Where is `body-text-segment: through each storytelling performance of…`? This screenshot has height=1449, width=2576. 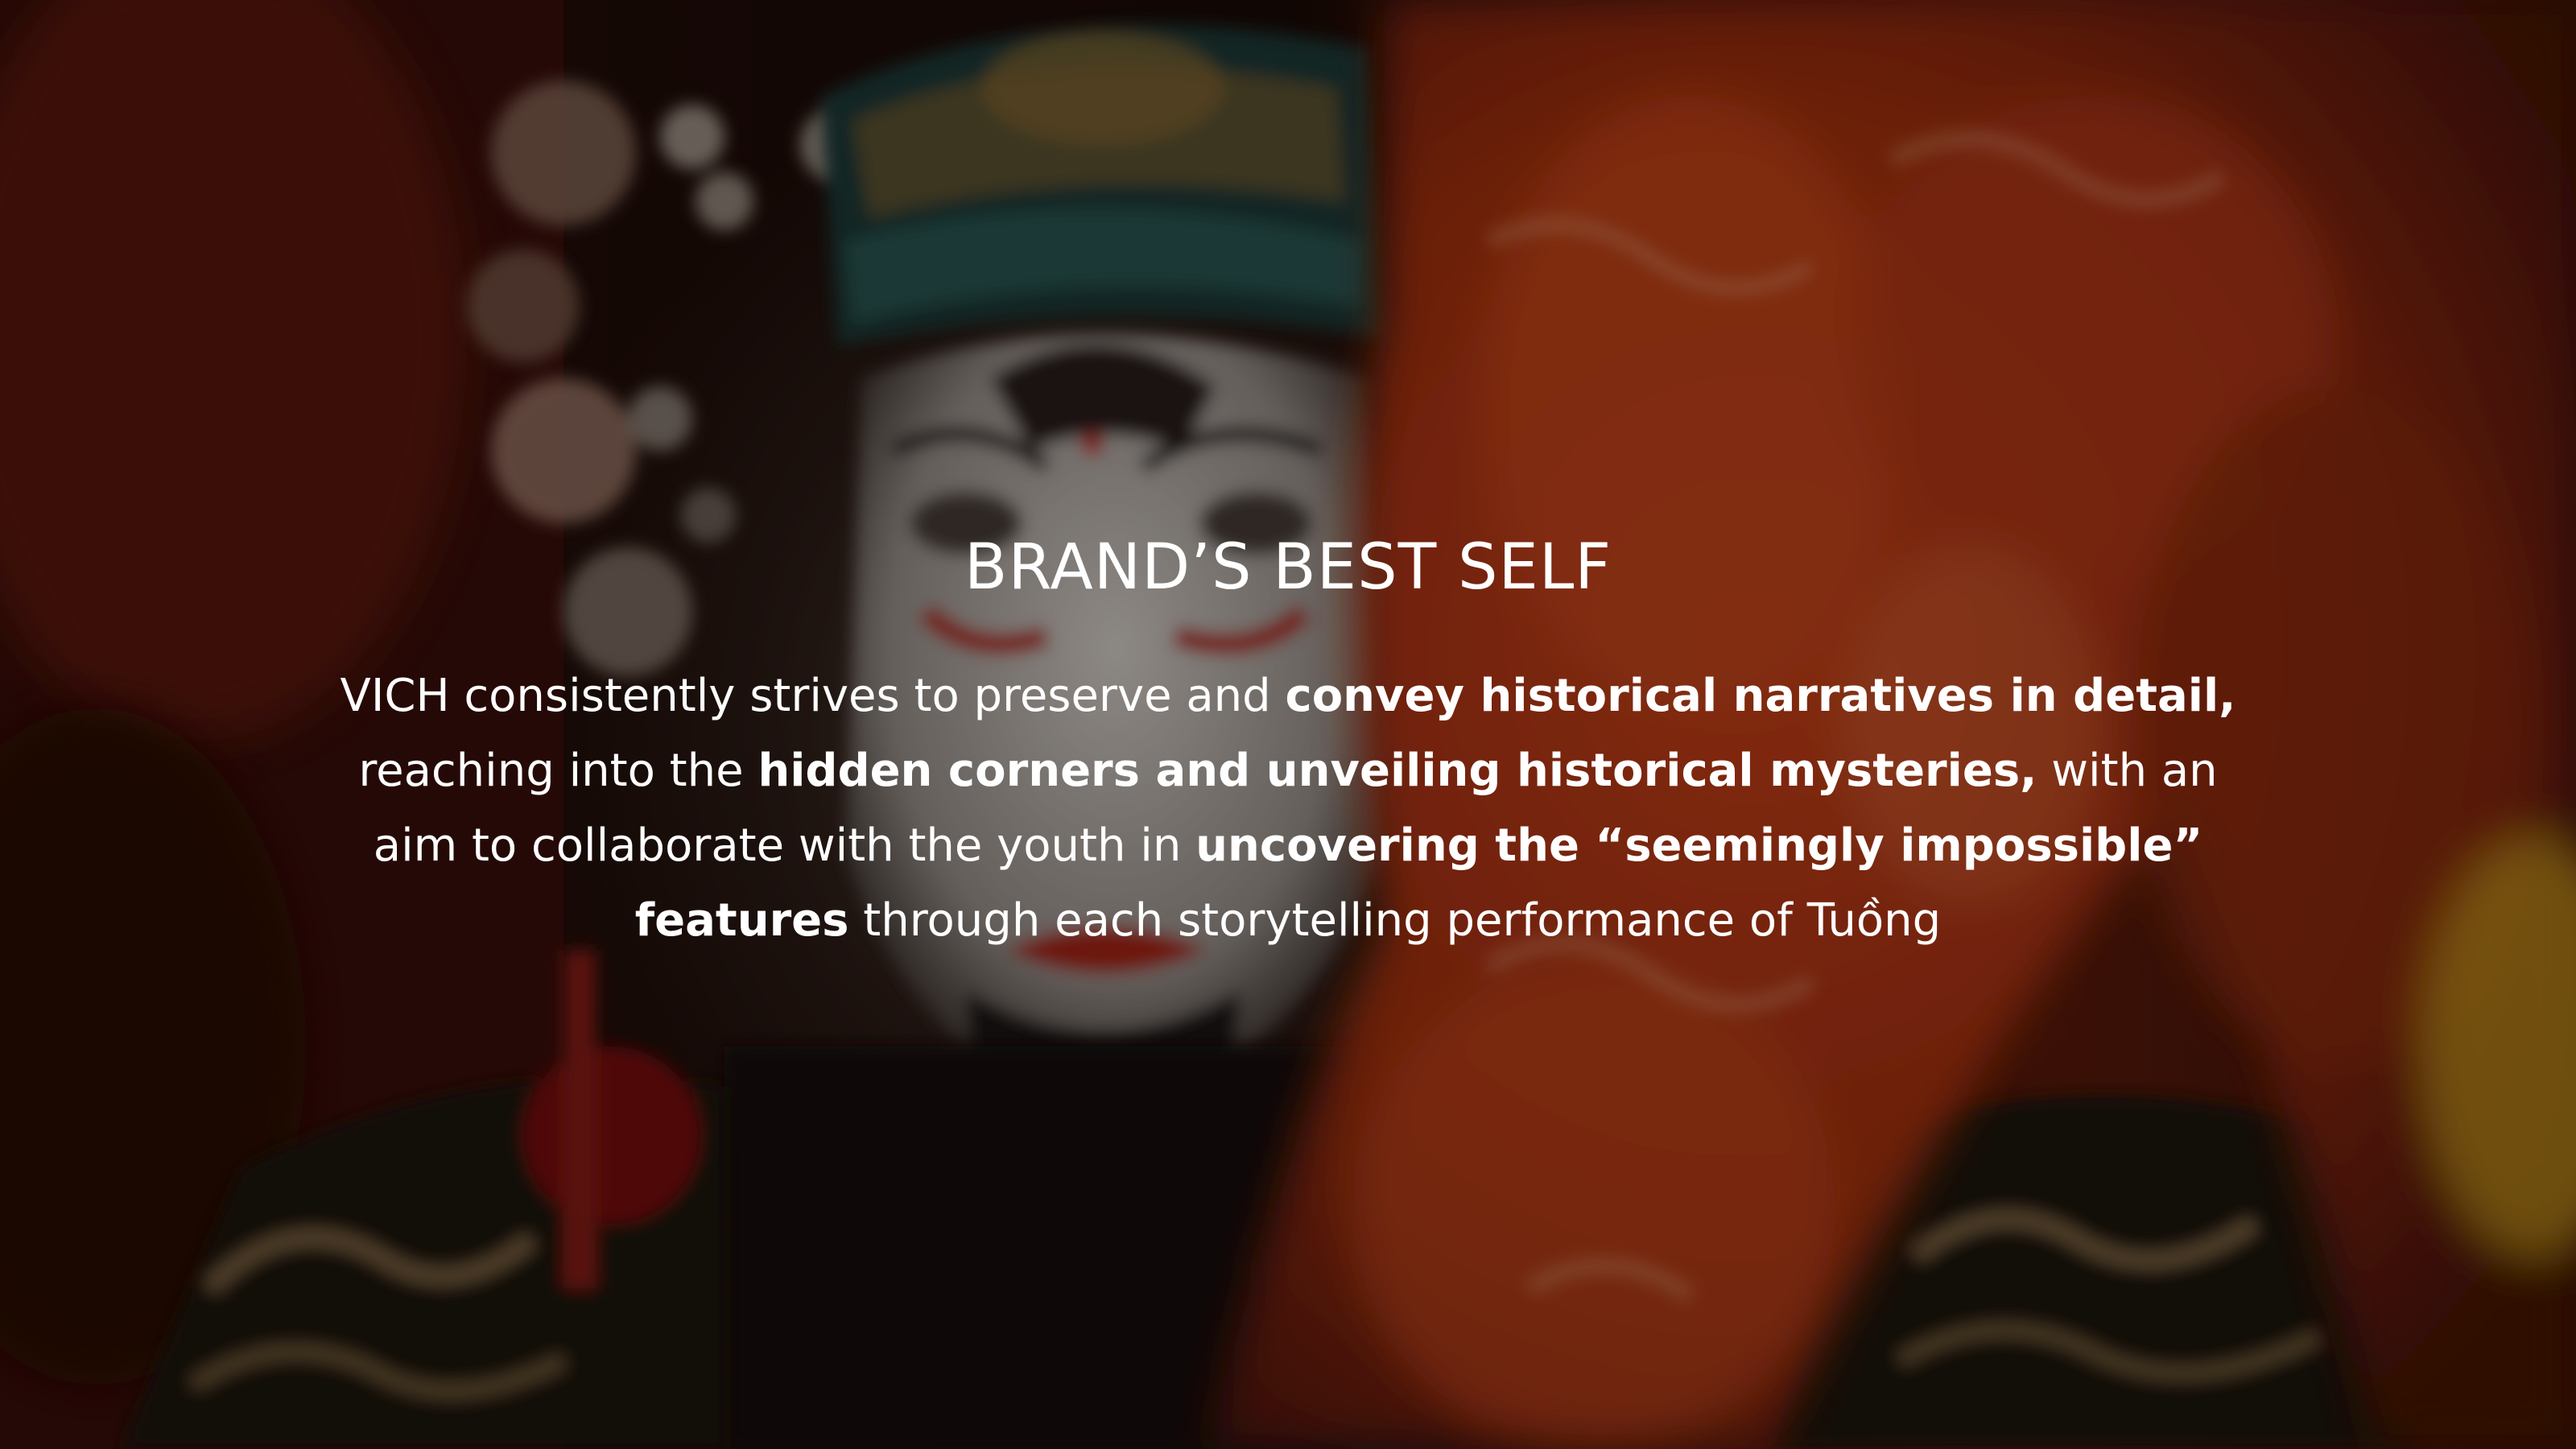 body-text-segment: through each storytelling performance of… is located at coordinates (1395, 920).